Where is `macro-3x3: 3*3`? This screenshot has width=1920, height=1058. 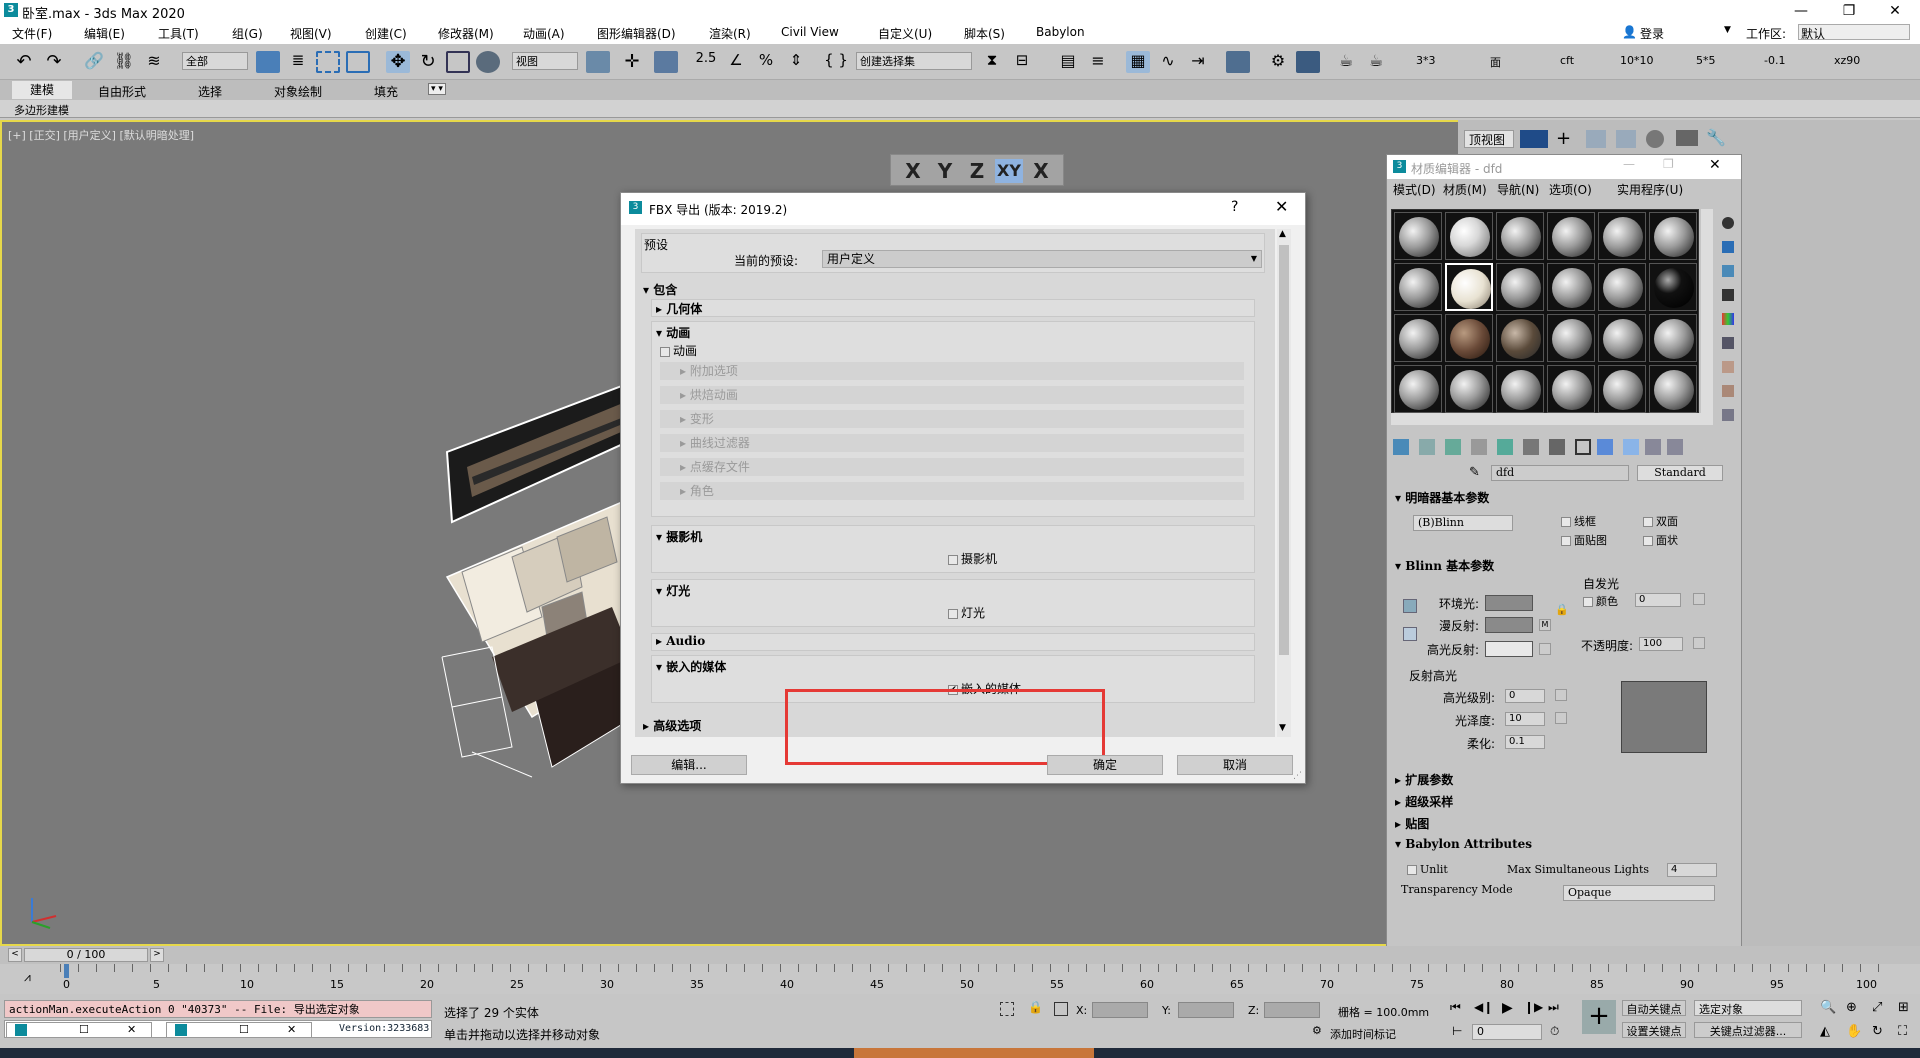 macro-3x3: 3*3 is located at coordinates (1426, 60).